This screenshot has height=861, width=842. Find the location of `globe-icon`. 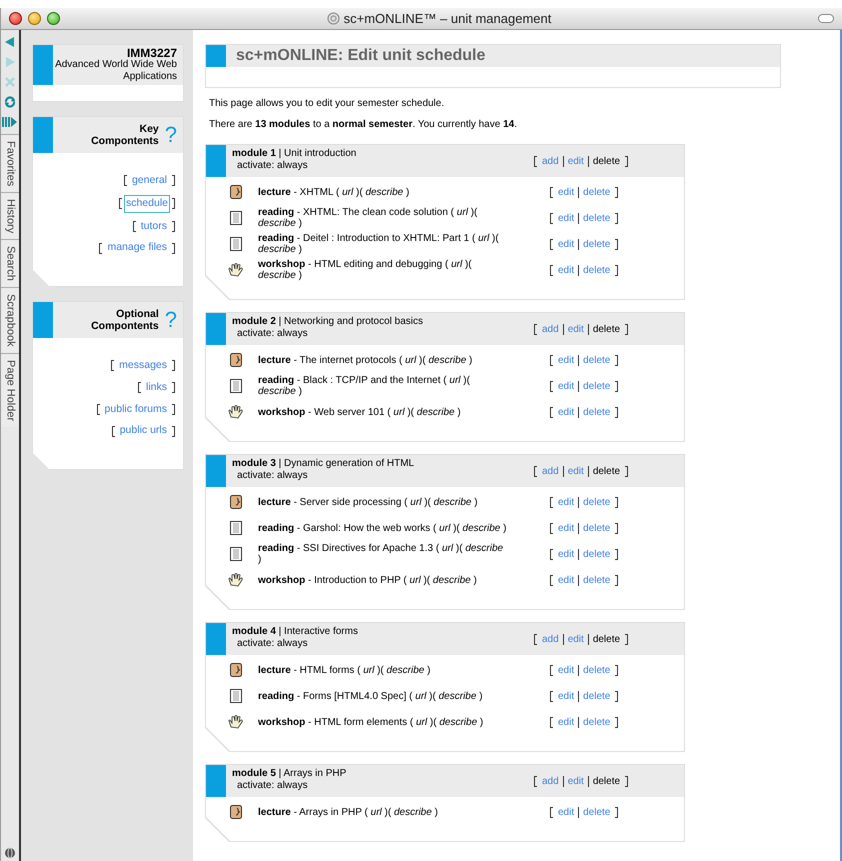

globe-icon is located at coordinates (10, 853).